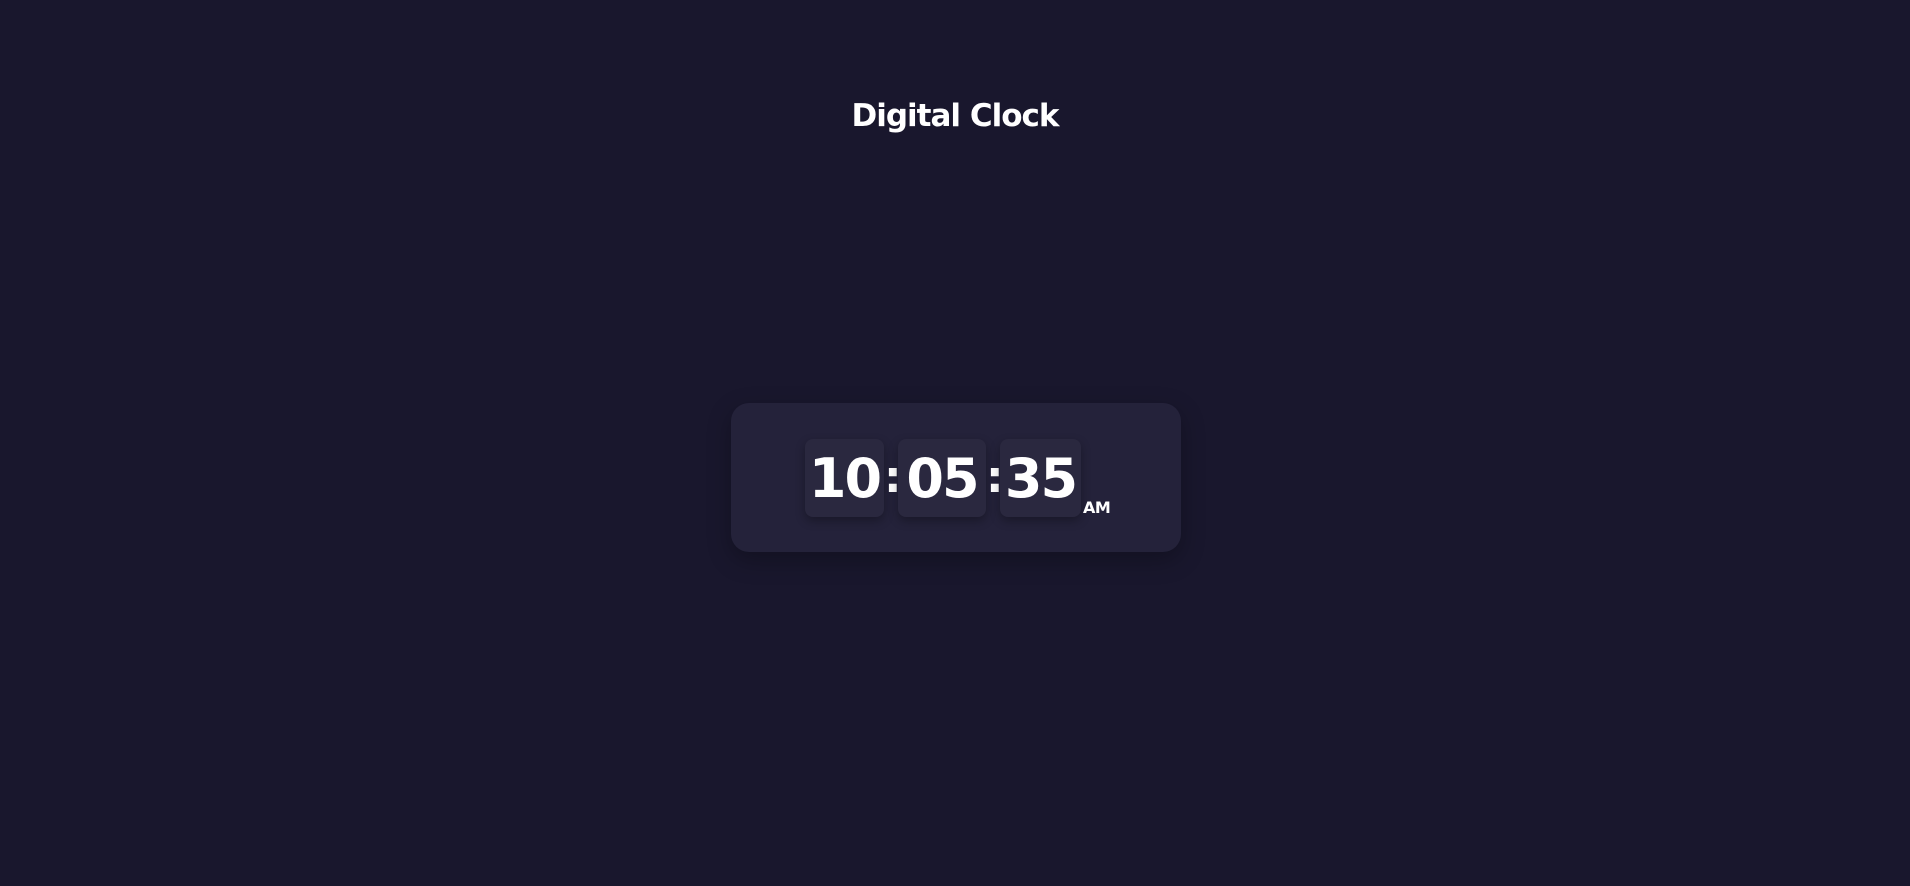 The image size is (1910, 886). Describe the element at coordinates (1040, 478) in the screenshot. I see `seconds-display: 35` at that location.